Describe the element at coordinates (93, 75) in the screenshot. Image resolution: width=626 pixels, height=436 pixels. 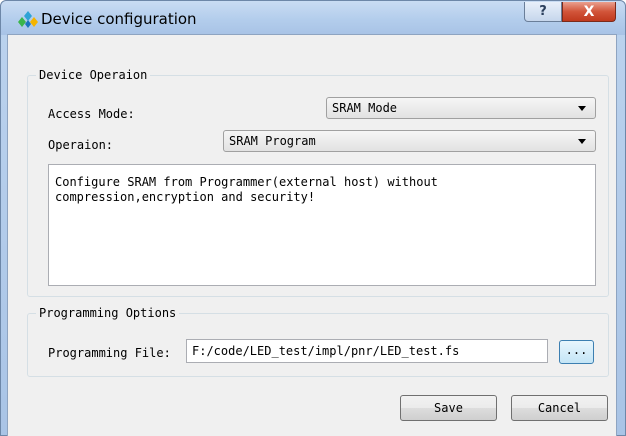
I see `device-operation-legend: Device Operaion` at that location.